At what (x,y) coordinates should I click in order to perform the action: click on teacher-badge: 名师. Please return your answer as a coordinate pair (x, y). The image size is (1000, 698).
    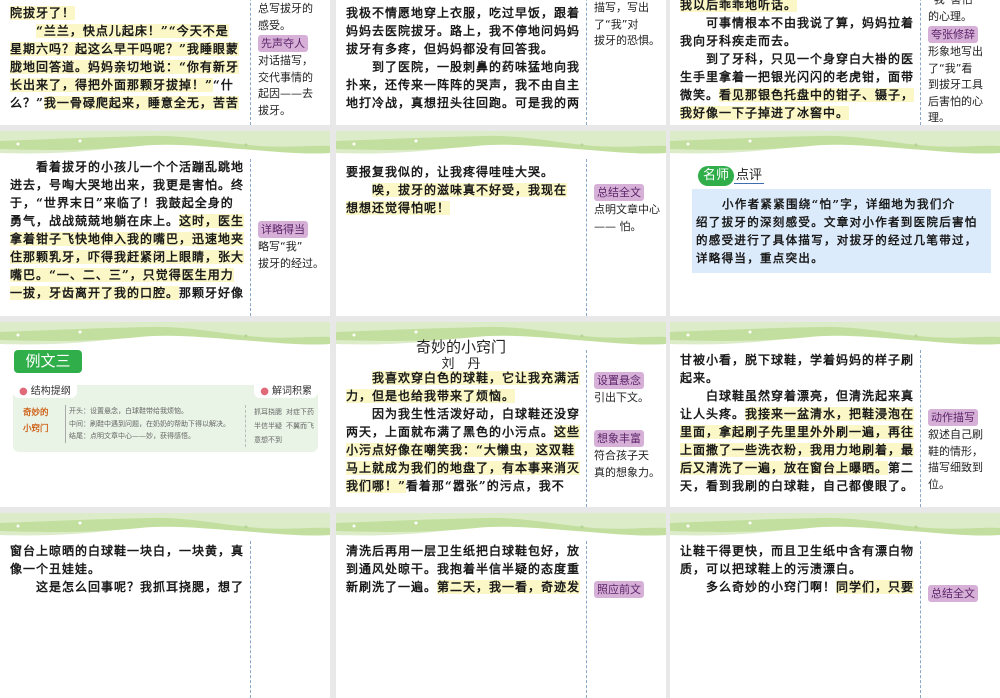
    Looking at the image, I should click on (716, 176).